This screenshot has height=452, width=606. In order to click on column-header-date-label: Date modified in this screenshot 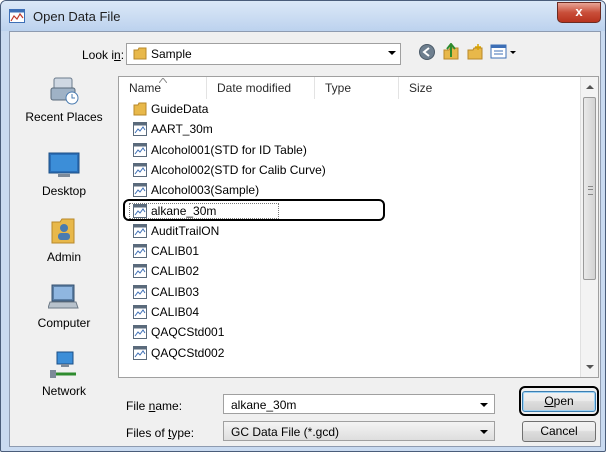, I will do `click(254, 88)`.